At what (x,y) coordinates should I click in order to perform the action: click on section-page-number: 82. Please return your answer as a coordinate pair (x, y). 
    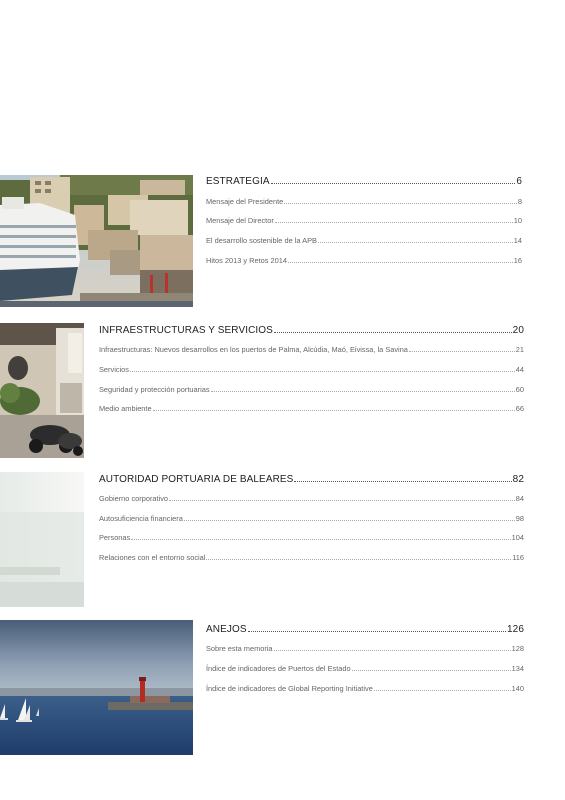
    Looking at the image, I should click on (518, 479).